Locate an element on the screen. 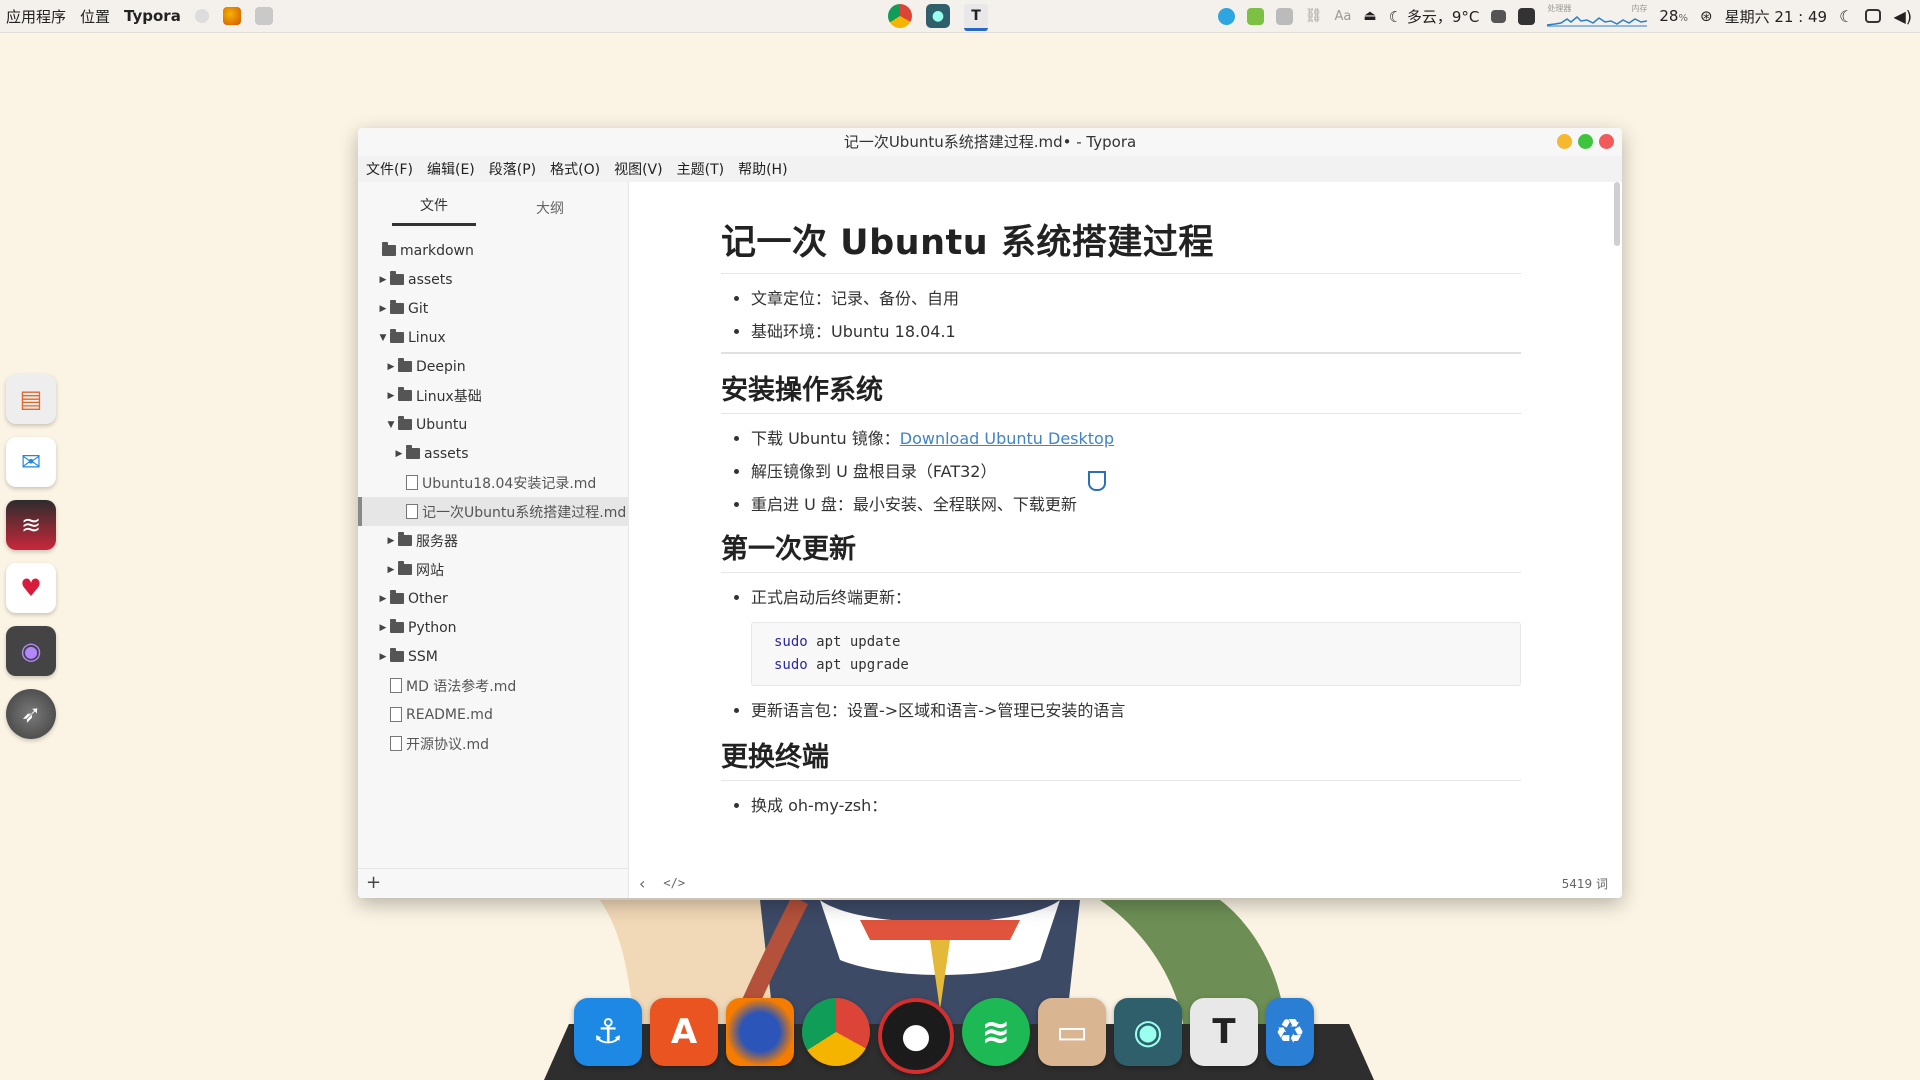  active-app-name: Typora is located at coordinates (152, 16).